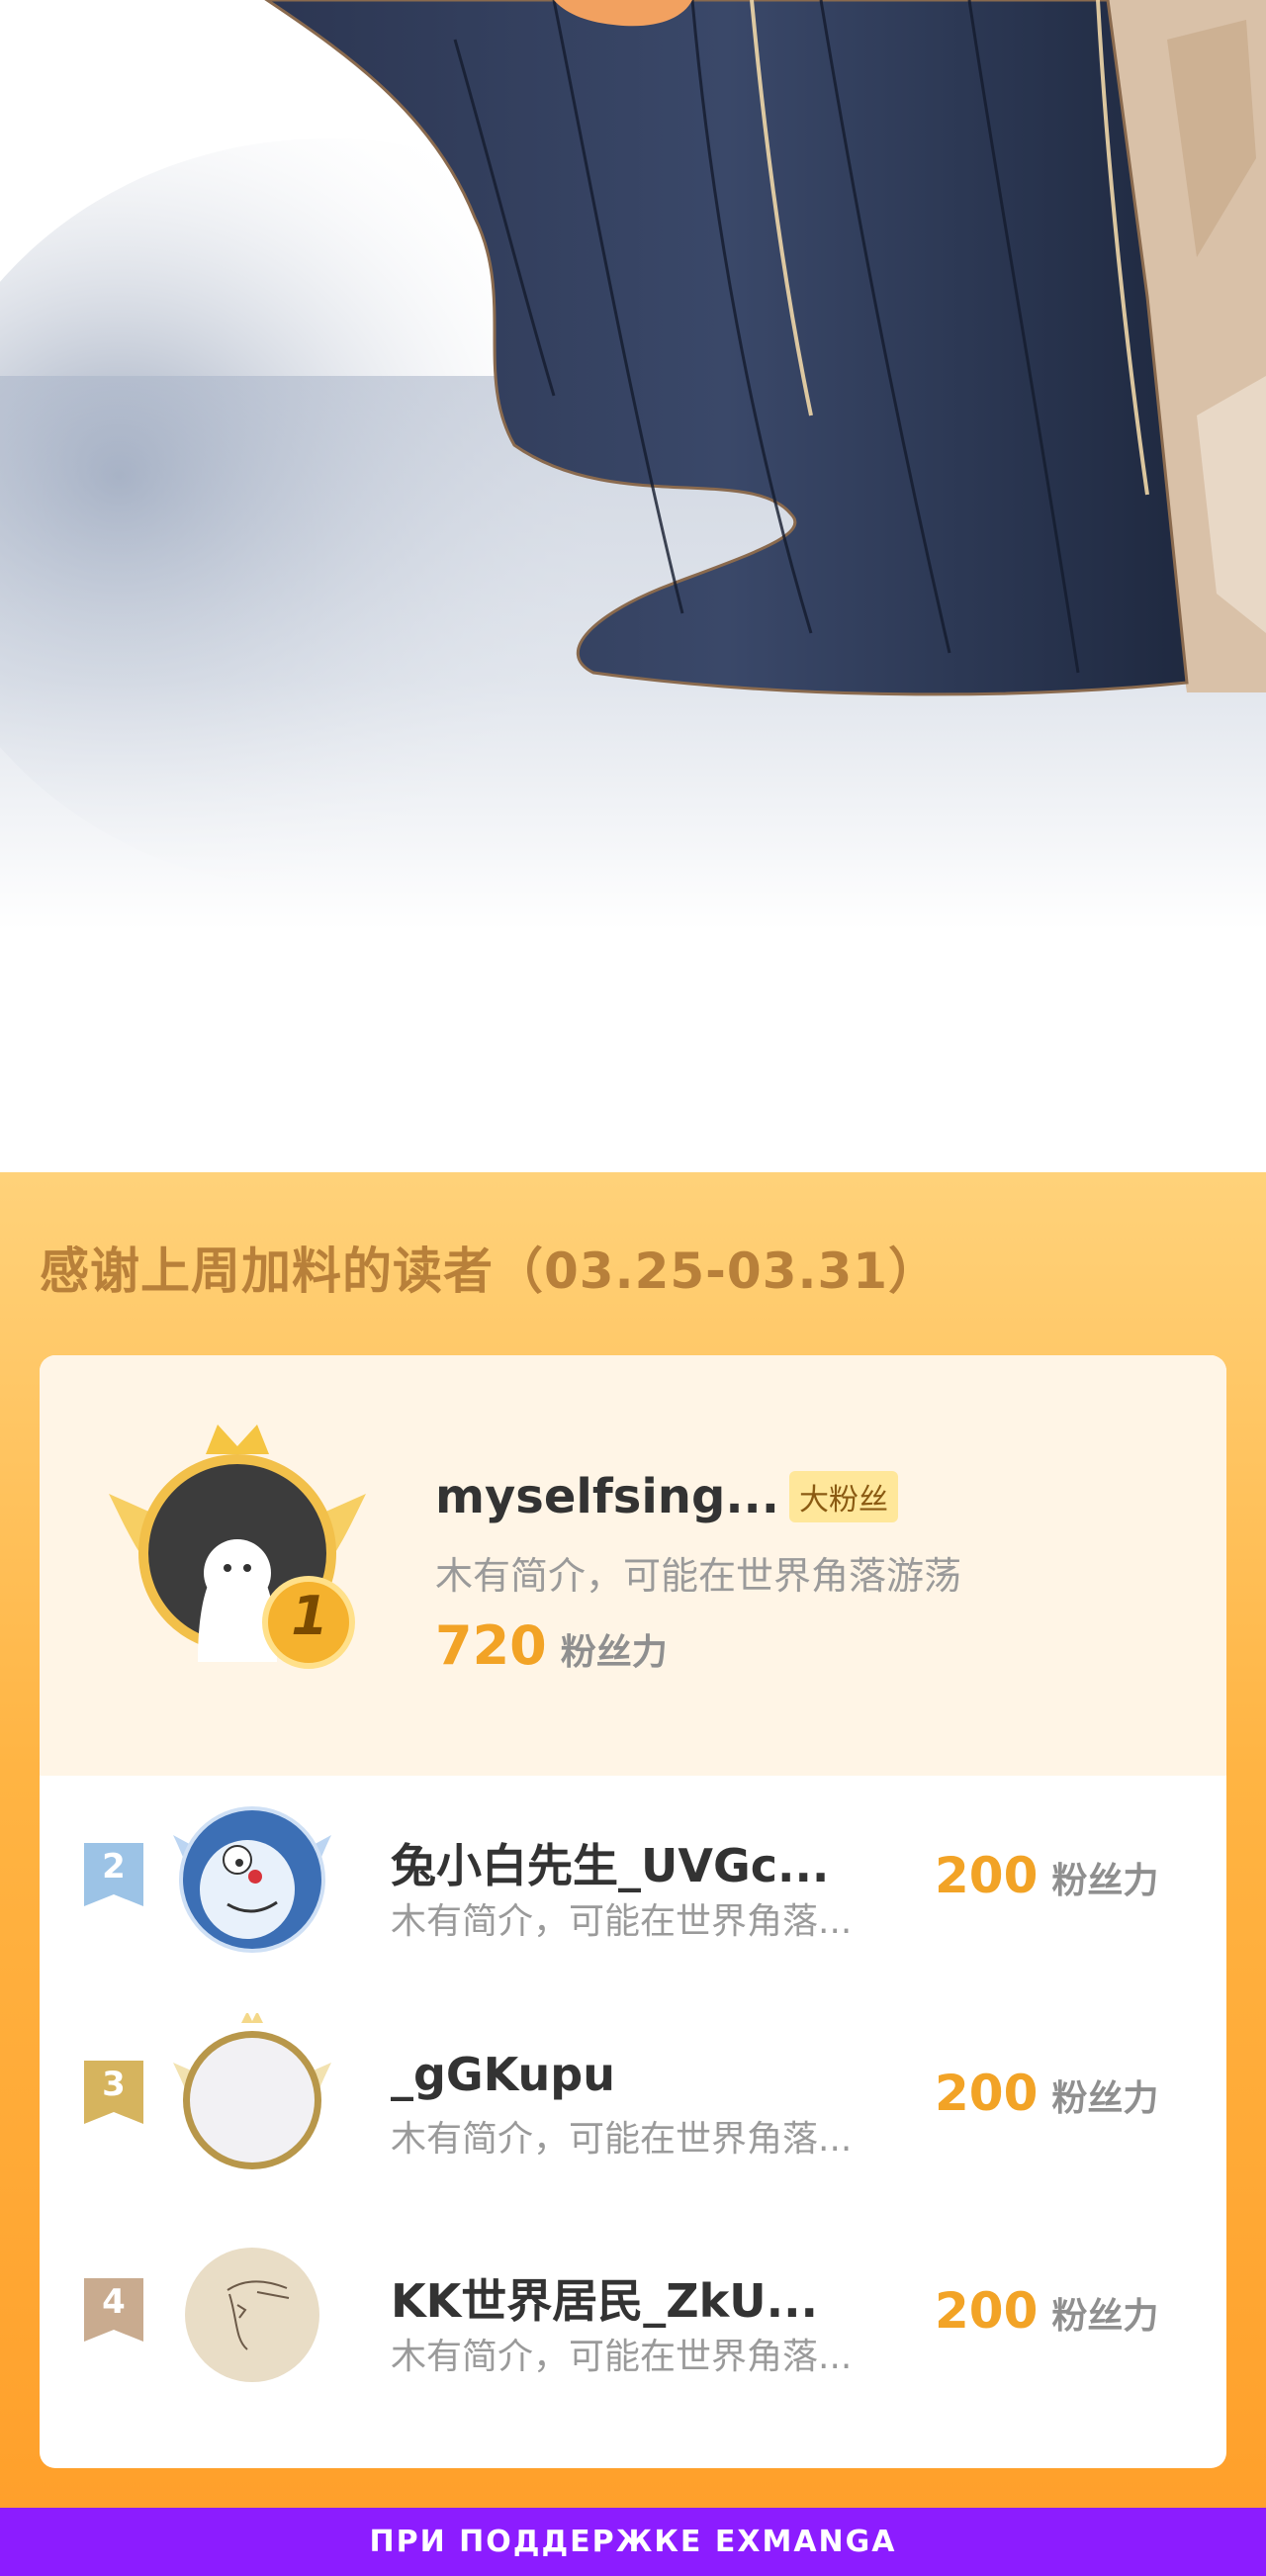 Image resolution: width=1266 pixels, height=2576 pixels. I want to click on sponsor-banner: ПРИ ПОДДЕРЖКЕ EXMANGA, so click(633, 2542).